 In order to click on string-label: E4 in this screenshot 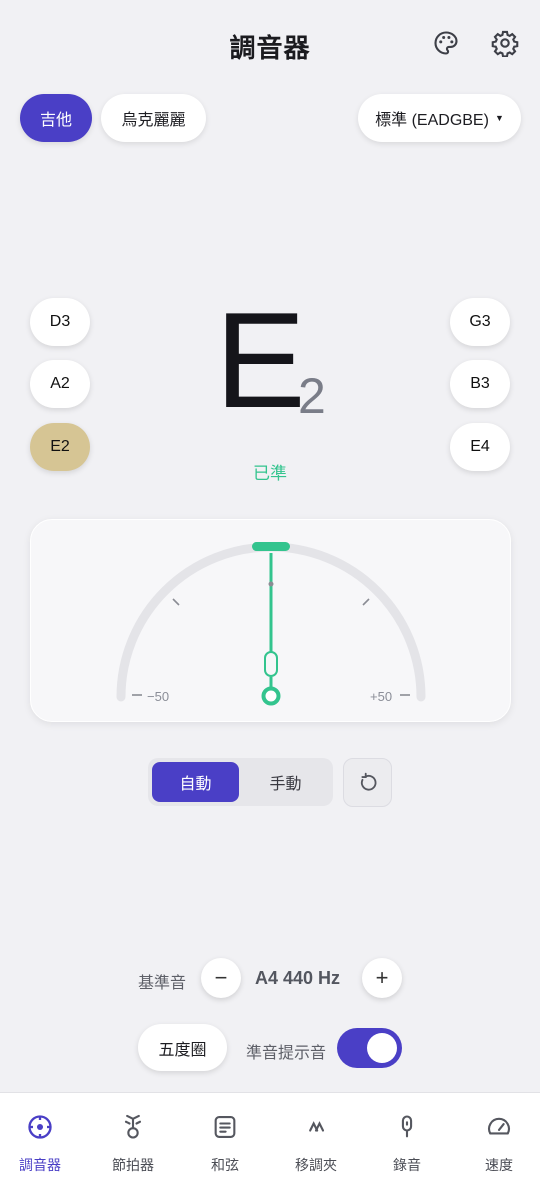, I will do `click(480, 446)`.